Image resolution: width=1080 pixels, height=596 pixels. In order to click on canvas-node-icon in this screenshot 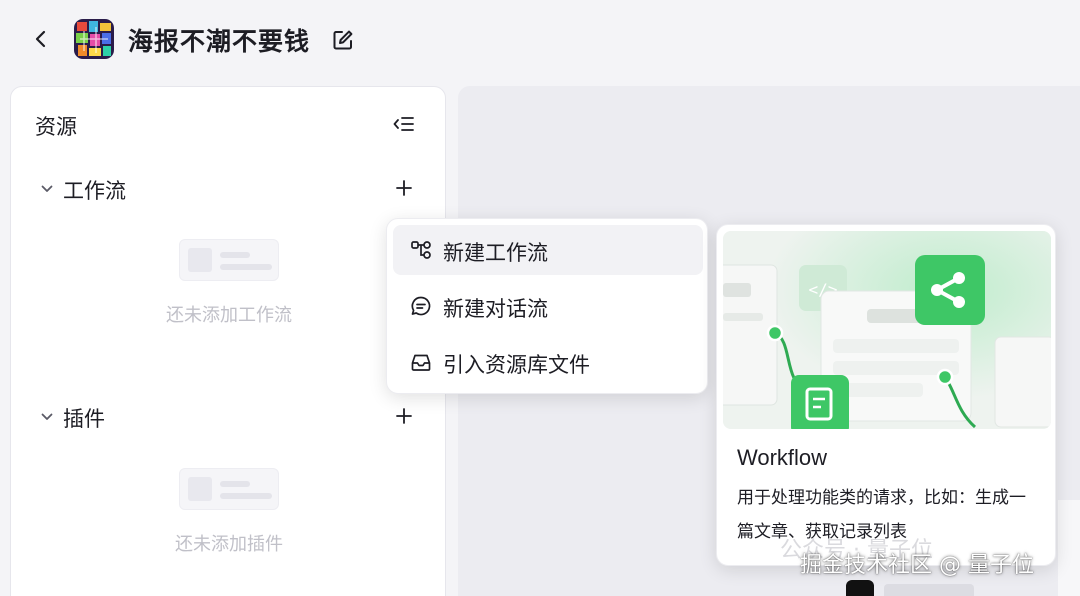, I will do `click(860, 588)`.